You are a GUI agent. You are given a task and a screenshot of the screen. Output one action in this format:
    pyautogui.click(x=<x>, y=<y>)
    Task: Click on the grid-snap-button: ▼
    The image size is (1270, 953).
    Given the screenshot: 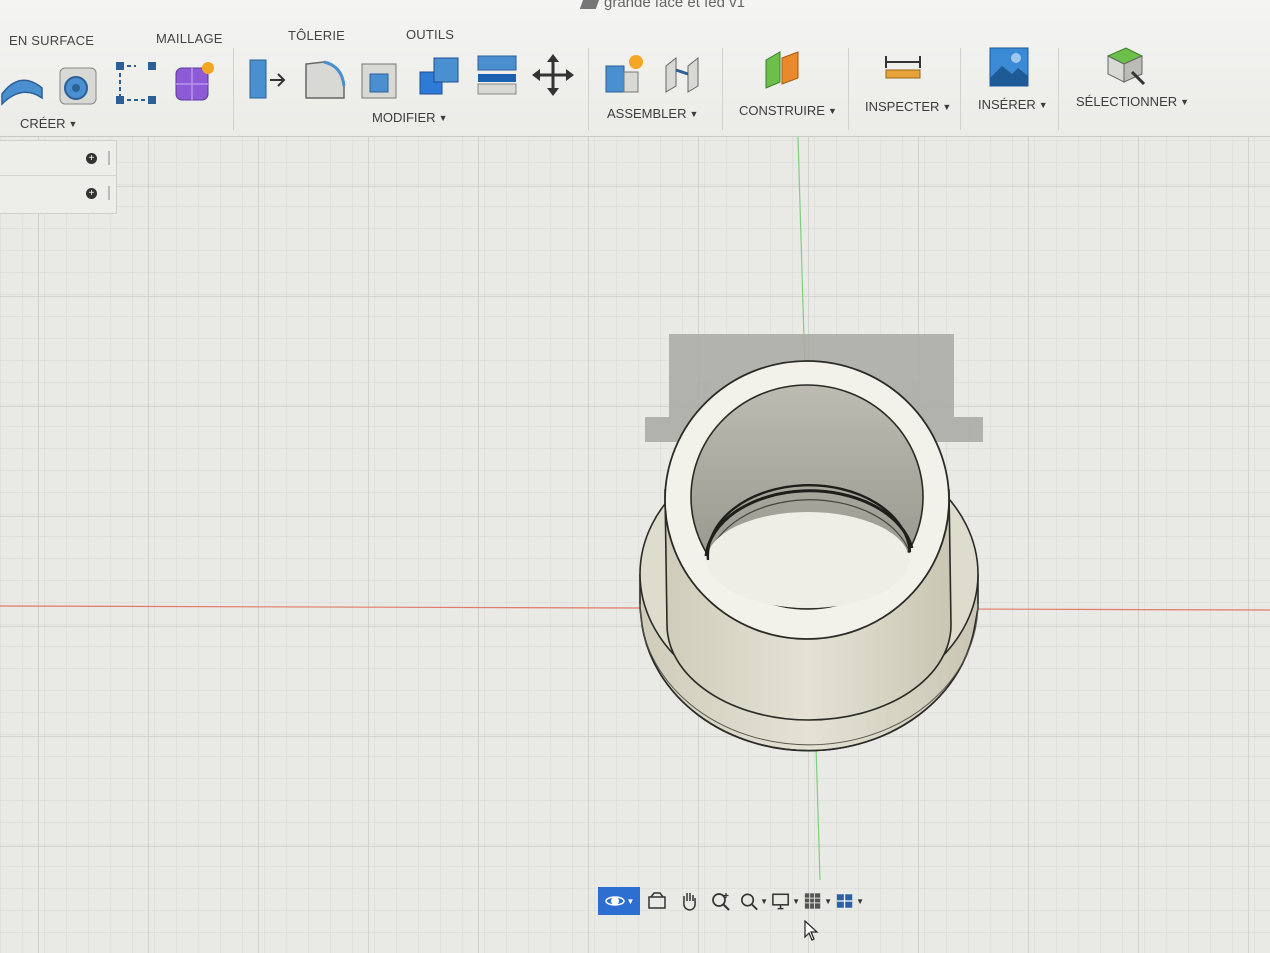 What is the action you would take?
    pyautogui.click(x=817, y=901)
    